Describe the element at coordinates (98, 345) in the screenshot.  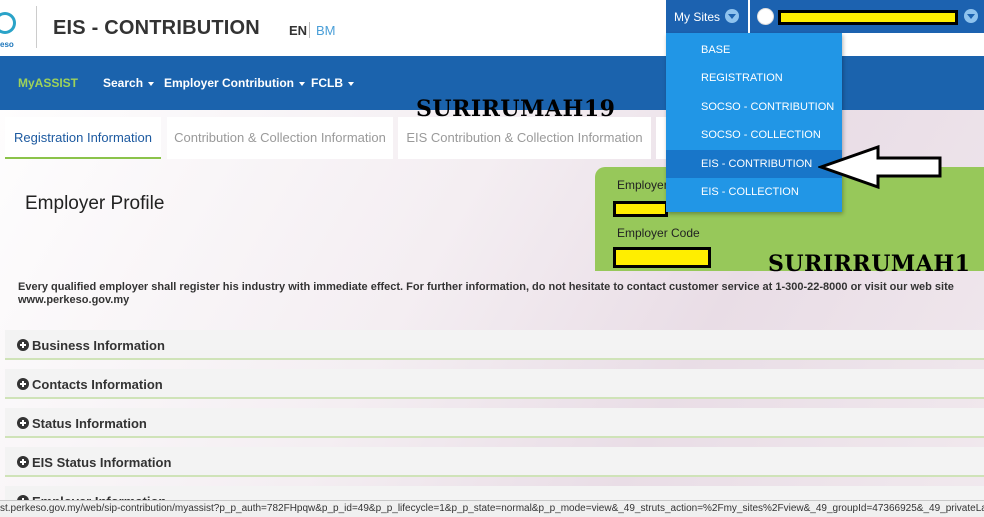
I see `section-label: Business Information` at that location.